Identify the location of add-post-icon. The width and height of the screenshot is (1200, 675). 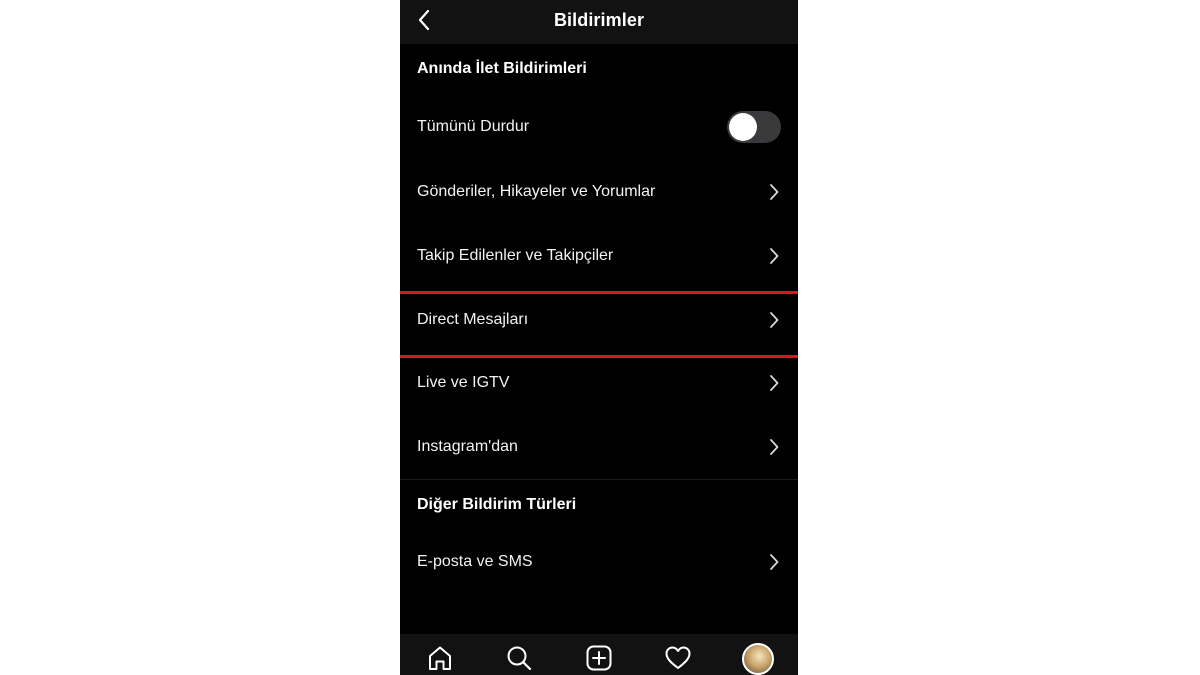
(599, 658).